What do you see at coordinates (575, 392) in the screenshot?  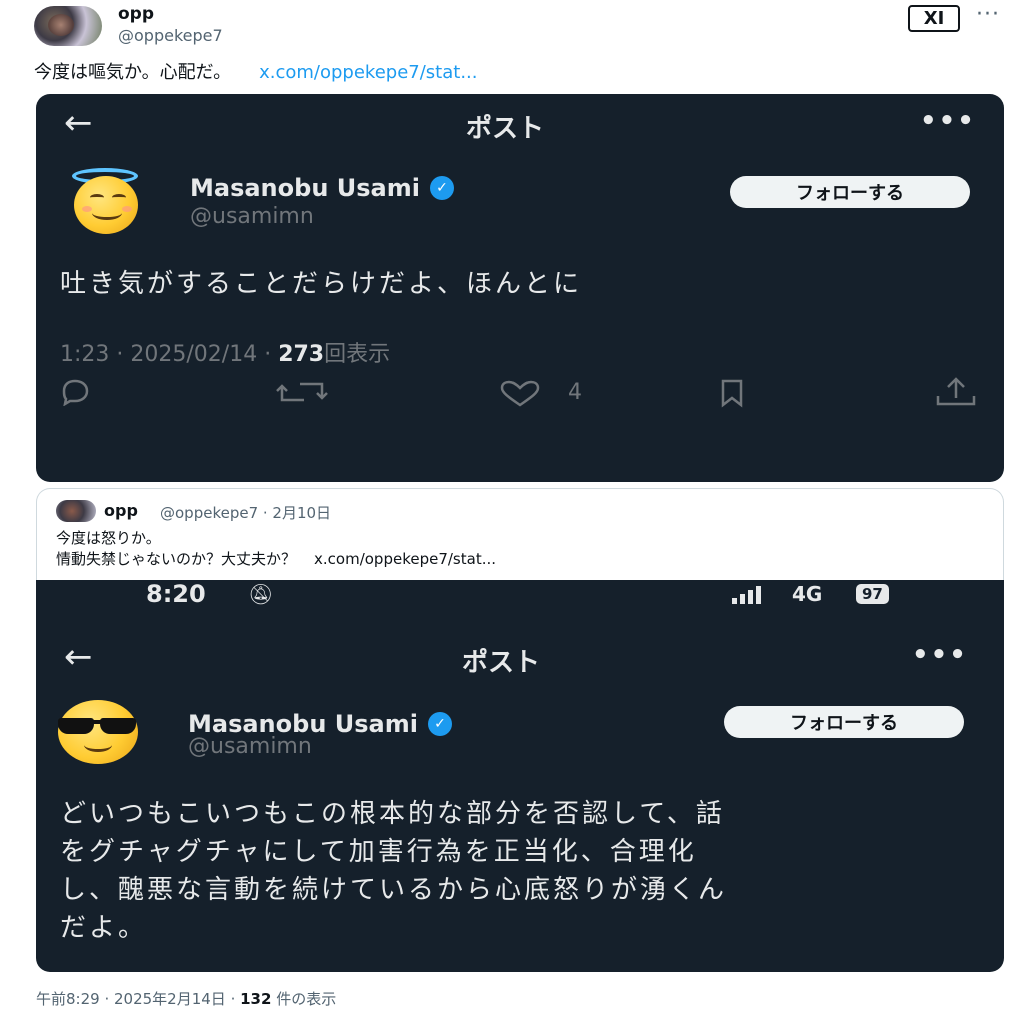 I see `like-count: 4` at bounding box center [575, 392].